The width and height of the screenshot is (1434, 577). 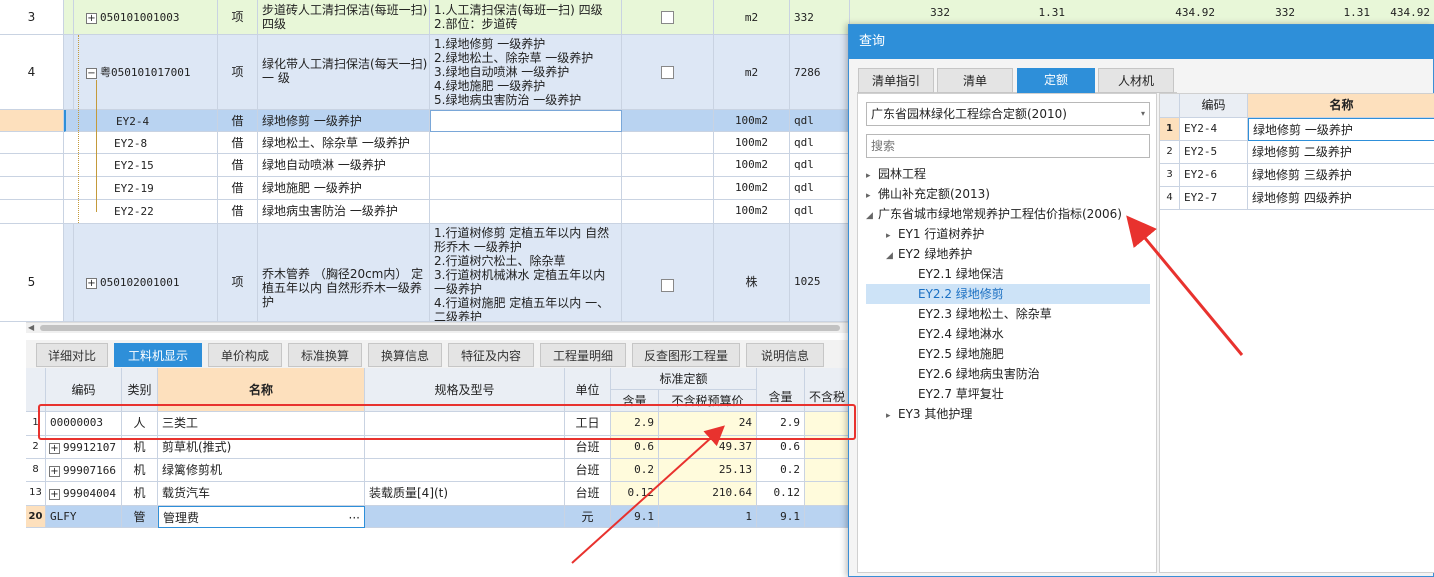 I want to click on annotation-arrow-to-price, so click(x=648, y=494).